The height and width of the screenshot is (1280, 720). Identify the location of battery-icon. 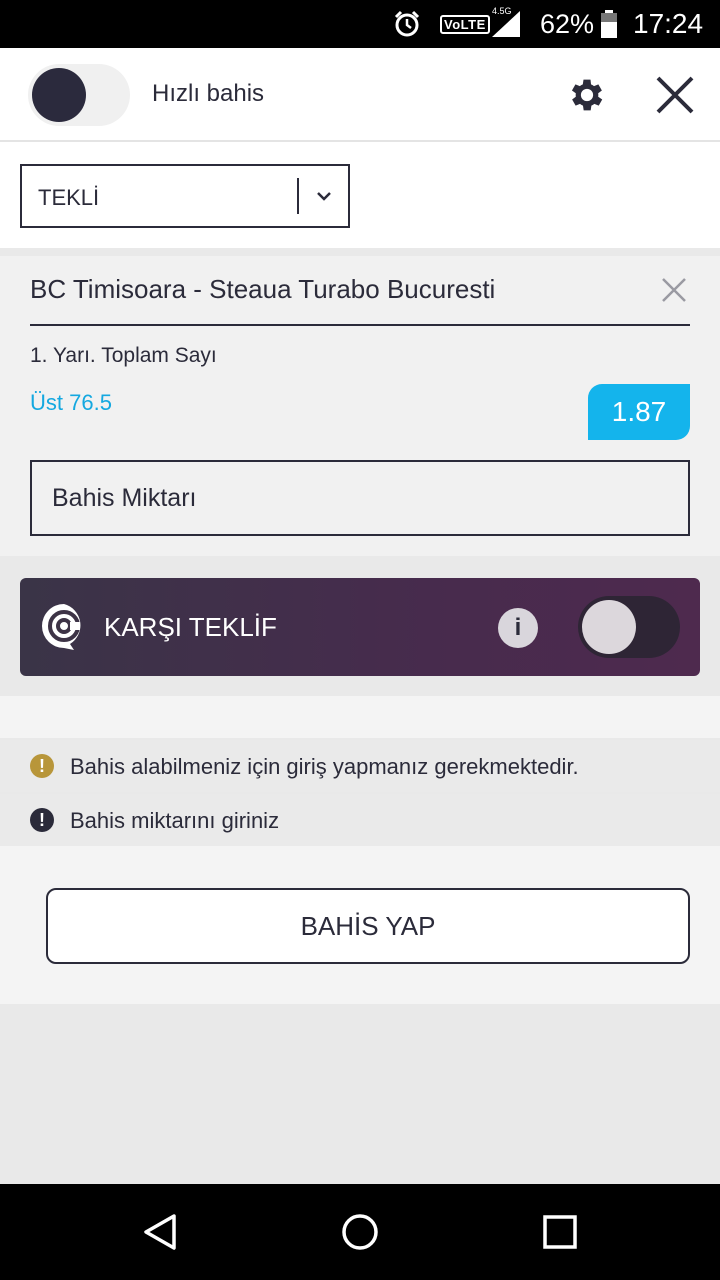
(610, 24).